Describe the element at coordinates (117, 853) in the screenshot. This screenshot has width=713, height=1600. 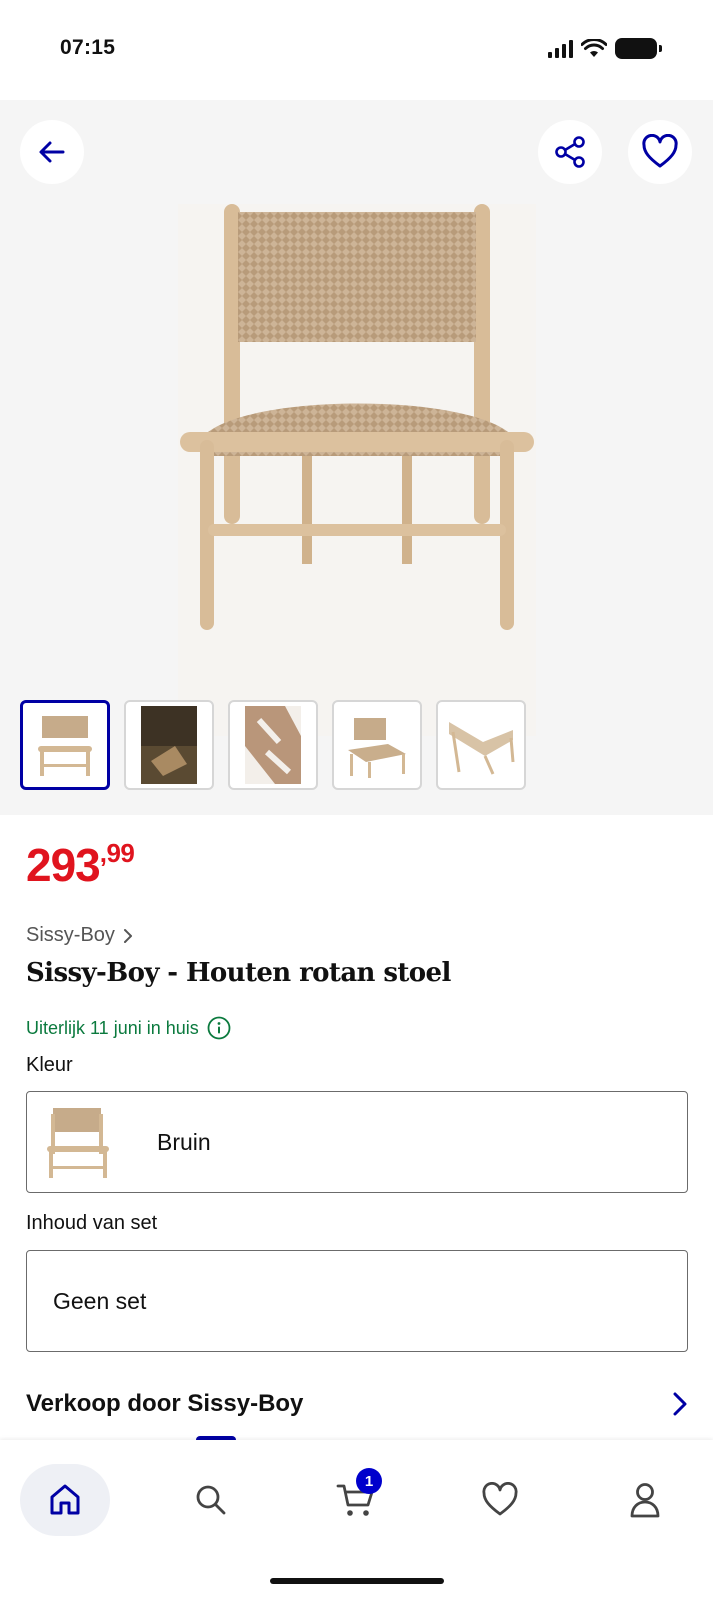
I see `price-decimal: ,99` at that location.